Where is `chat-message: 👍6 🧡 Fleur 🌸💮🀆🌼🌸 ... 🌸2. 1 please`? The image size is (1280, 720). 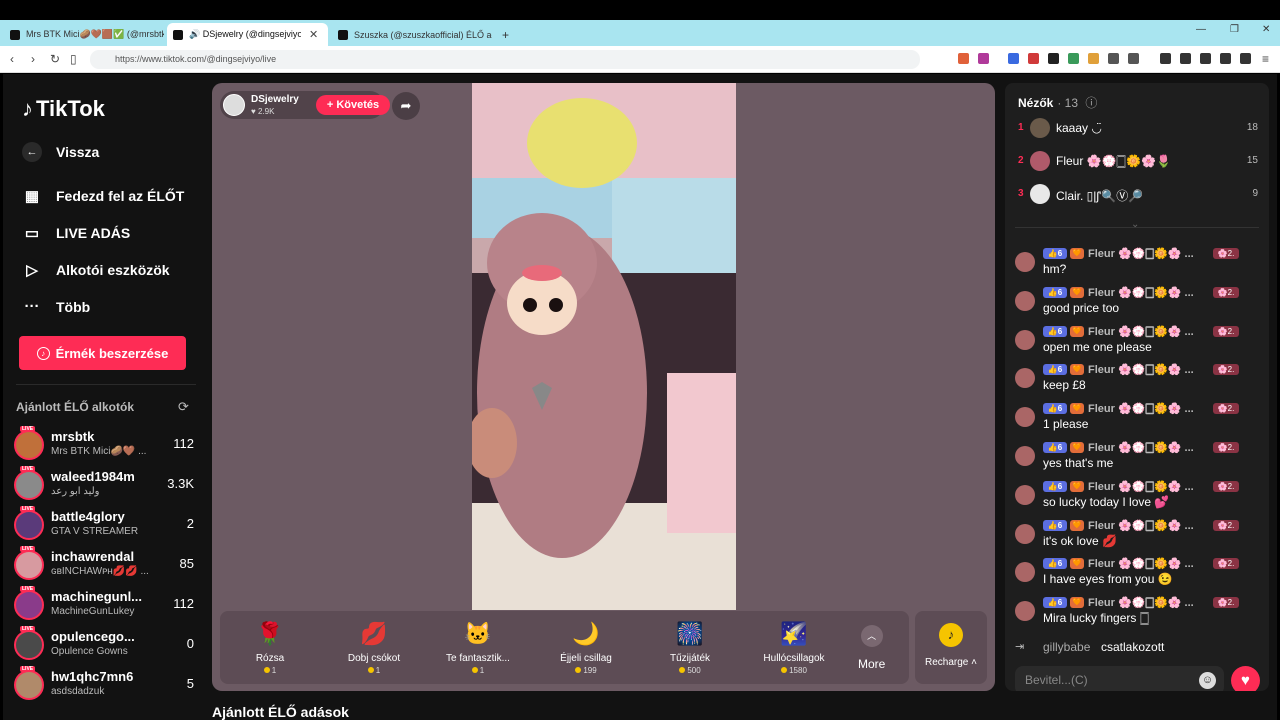 chat-message: 👍6 🧡 Fleur 🌸💮🀆🌼🌸 ... 🌸2. 1 please is located at coordinates (1137, 420).